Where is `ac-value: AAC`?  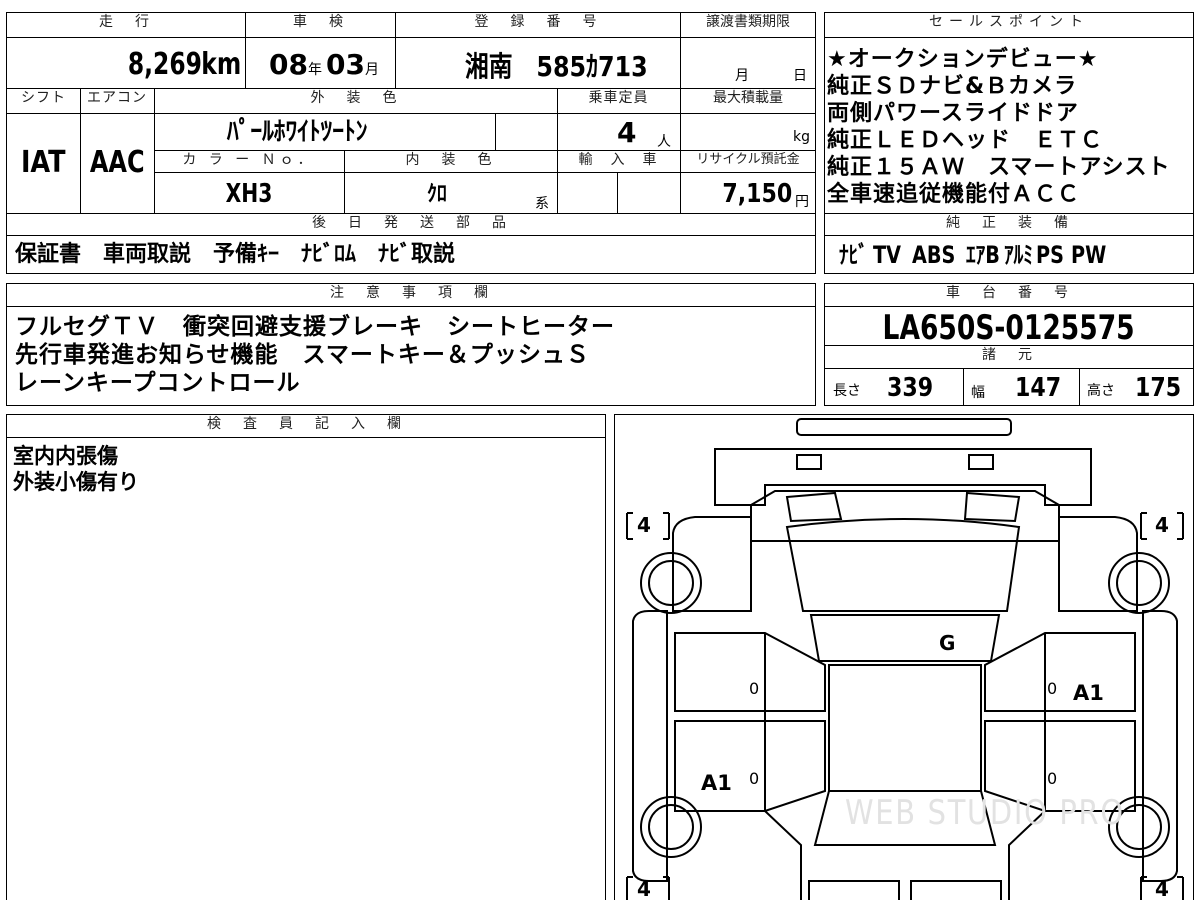
ac-value: AAC is located at coordinates (117, 162).